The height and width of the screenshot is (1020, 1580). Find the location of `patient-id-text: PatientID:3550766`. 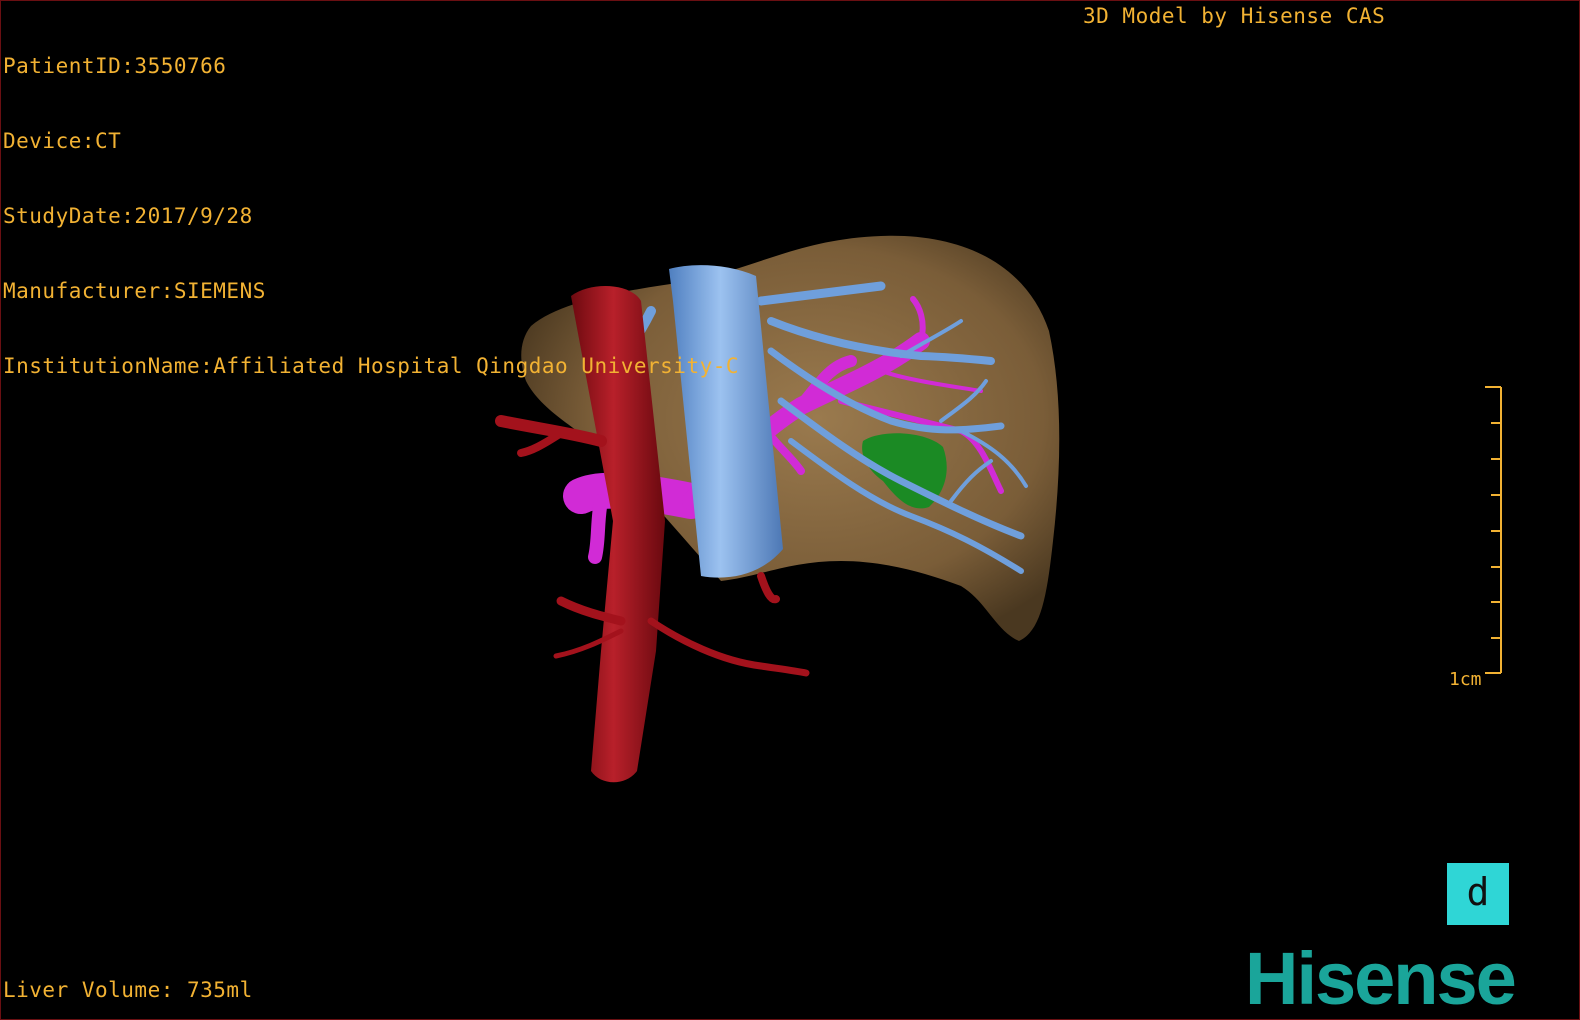

patient-id-text: PatientID:3550766 is located at coordinates (115, 66).